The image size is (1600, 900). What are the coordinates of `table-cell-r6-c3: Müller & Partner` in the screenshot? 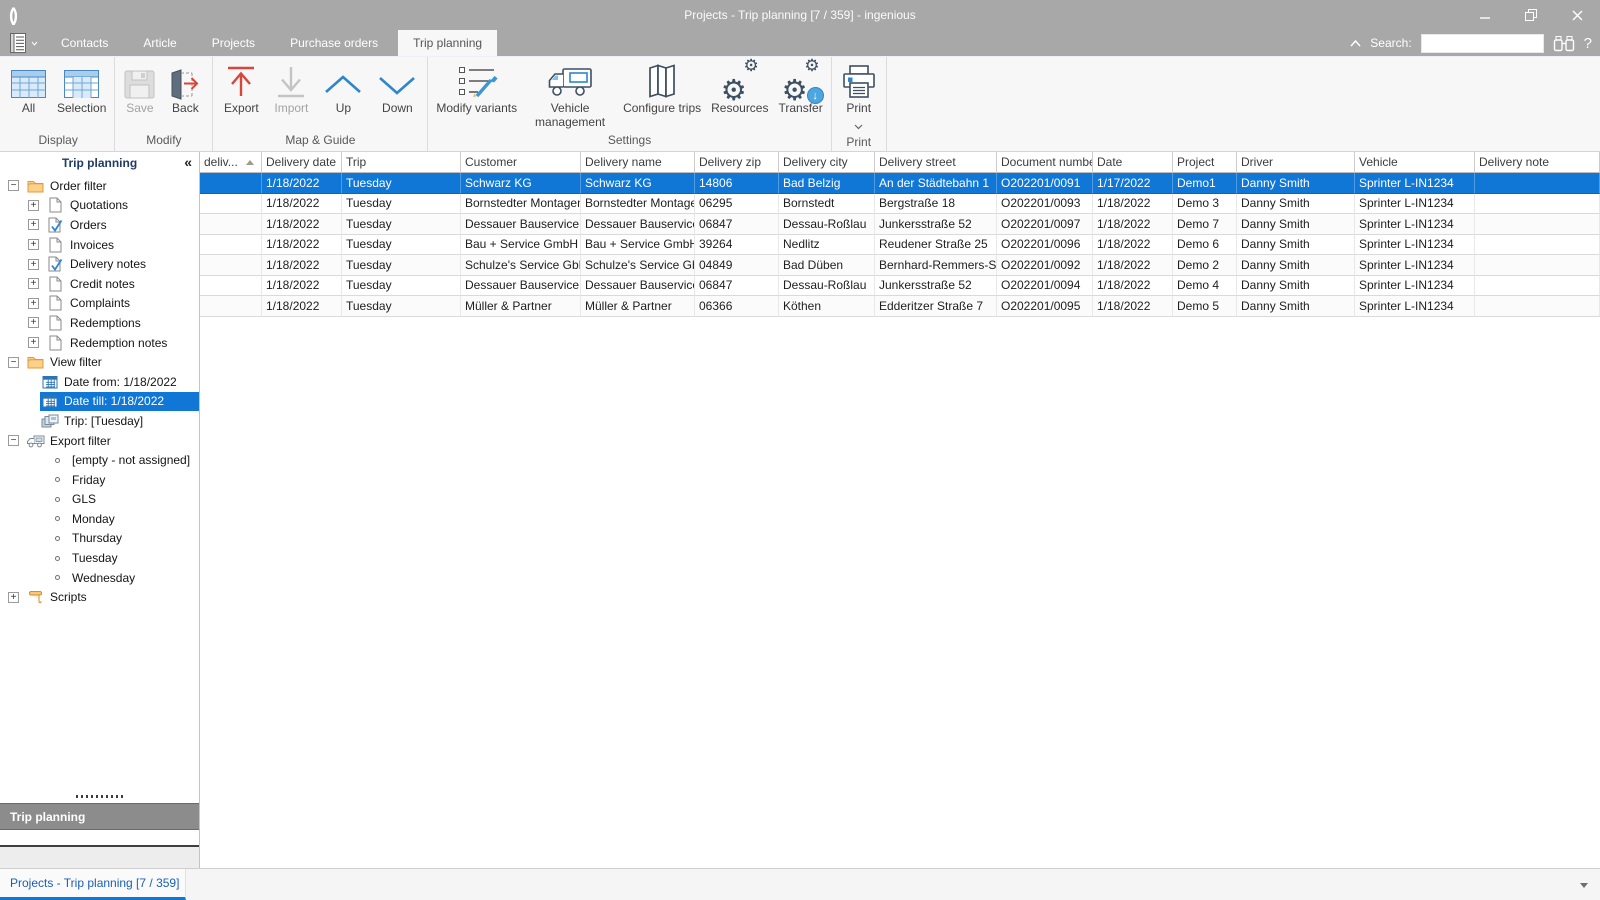 It's located at (521, 306).